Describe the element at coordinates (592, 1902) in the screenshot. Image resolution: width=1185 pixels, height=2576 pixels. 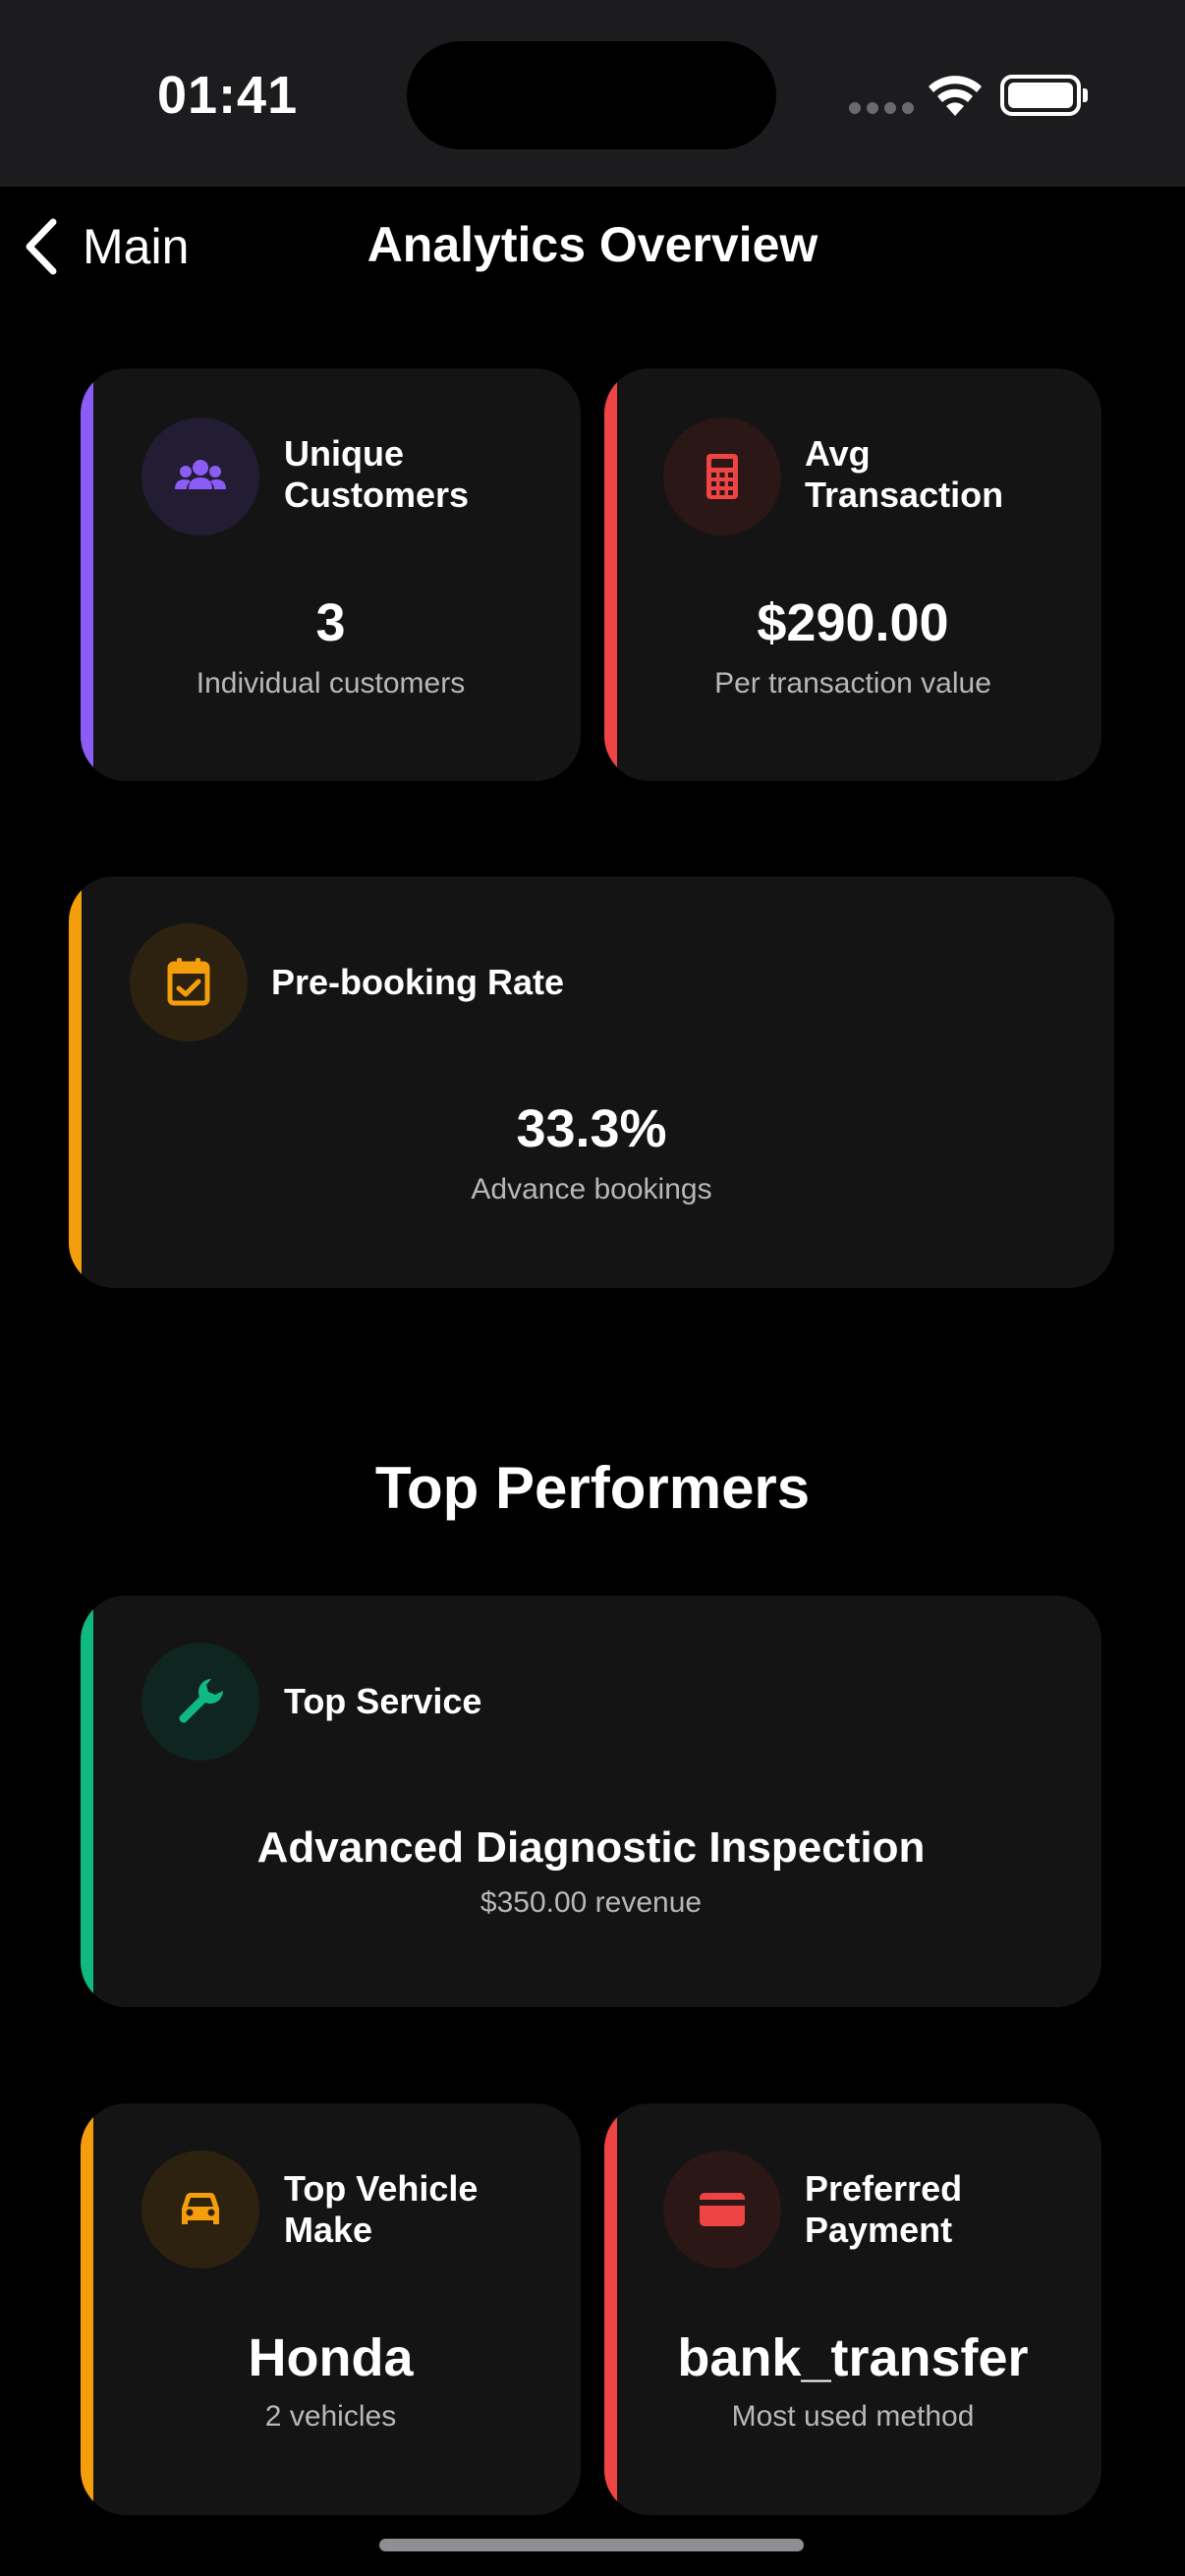
I see `card-subtitle: $350.00 revenue` at that location.